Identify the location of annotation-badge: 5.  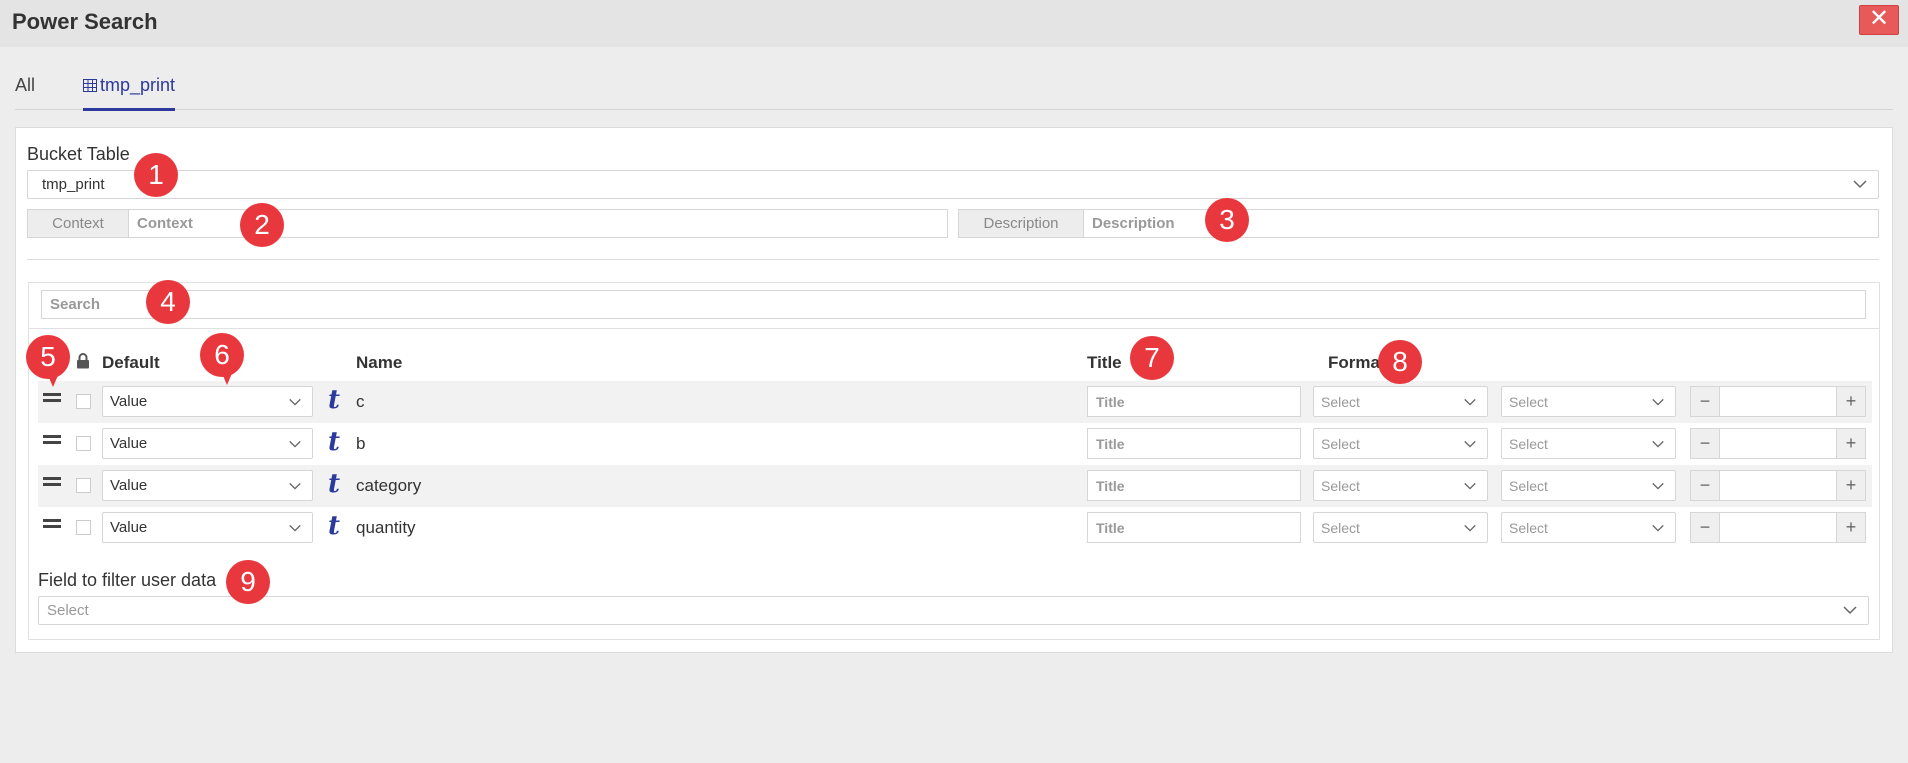
(48, 361).